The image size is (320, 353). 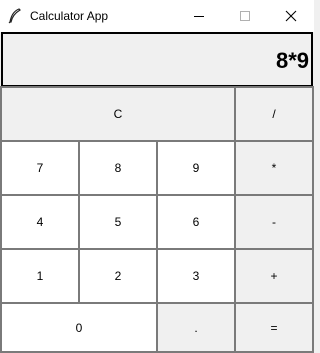 I want to click on minimize-button, so click(x=199, y=16).